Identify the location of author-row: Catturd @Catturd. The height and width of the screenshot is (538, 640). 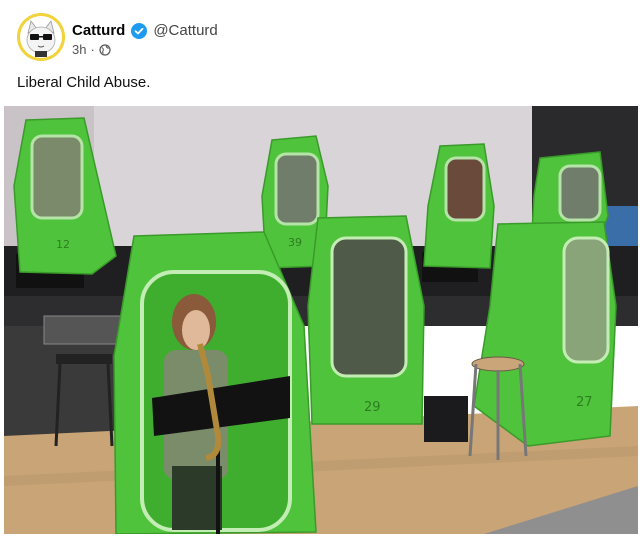
(145, 30).